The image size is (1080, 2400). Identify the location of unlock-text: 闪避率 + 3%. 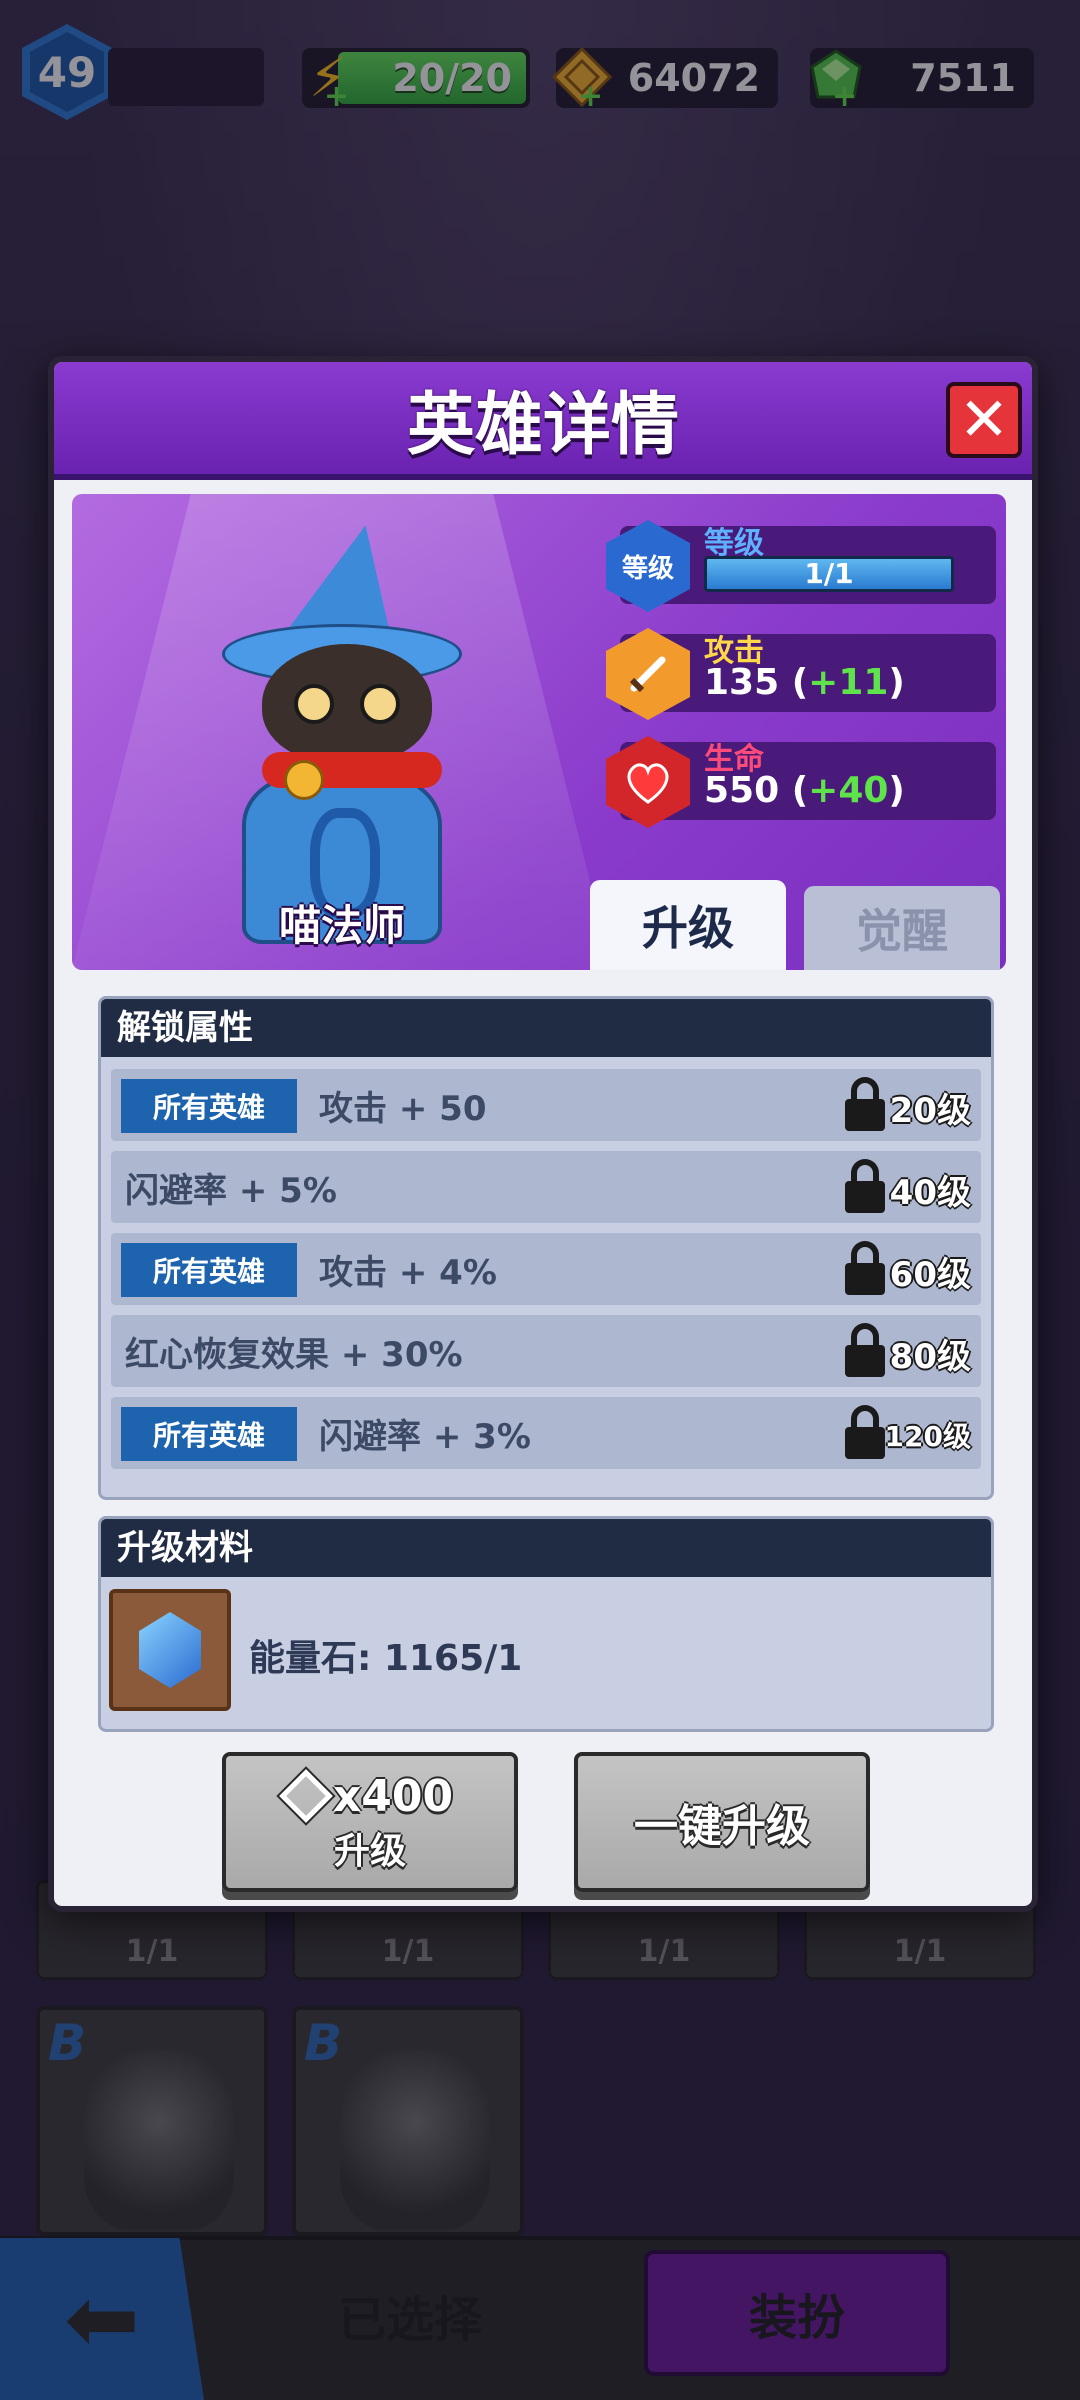
(425, 1437).